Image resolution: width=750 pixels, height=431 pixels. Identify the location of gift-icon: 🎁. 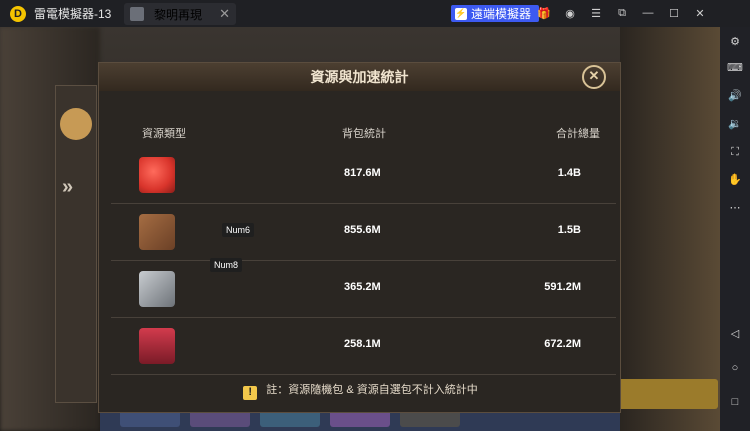
(544, 13).